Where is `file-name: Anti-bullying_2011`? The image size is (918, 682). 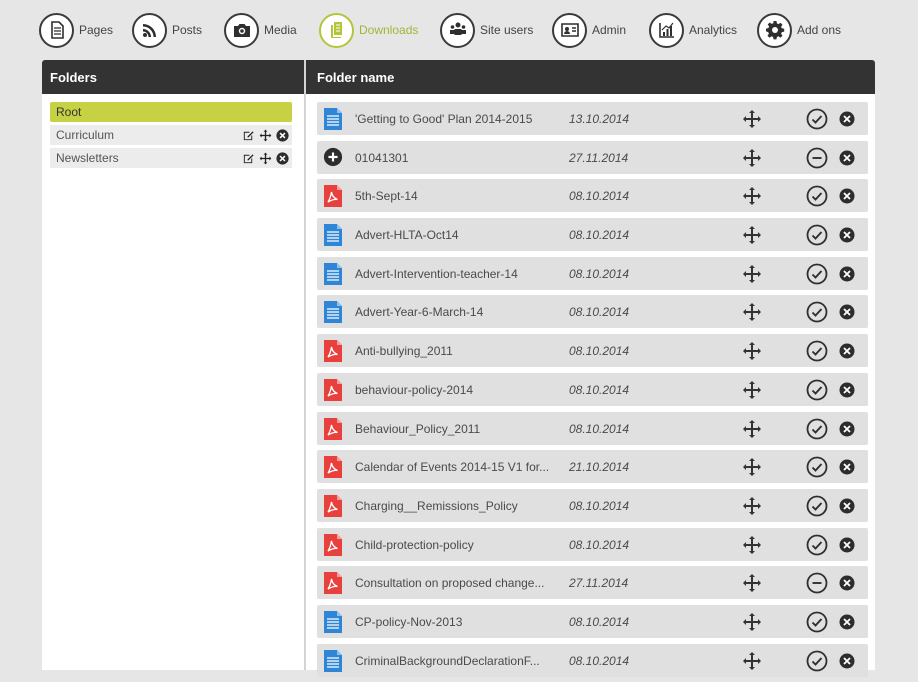 file-name: Anti-bullying_2011 is located at coordinates (457, 351).